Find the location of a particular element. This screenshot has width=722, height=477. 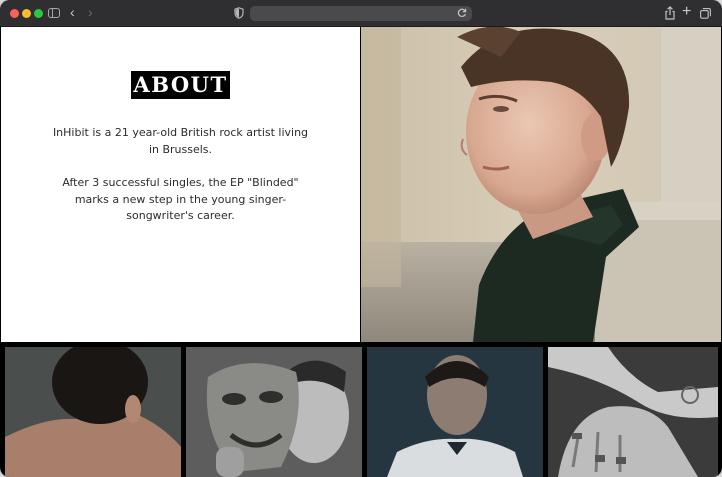

about-title-block: ABOUT is located at coordinates (180, 85).